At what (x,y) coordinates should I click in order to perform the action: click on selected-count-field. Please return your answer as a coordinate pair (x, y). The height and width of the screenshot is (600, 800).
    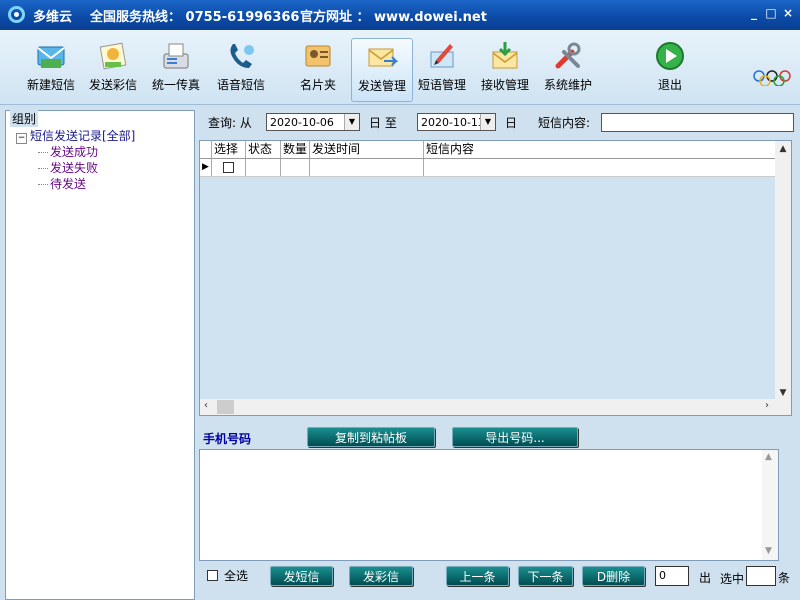
    Looking at the image, I should click on (761, 576).